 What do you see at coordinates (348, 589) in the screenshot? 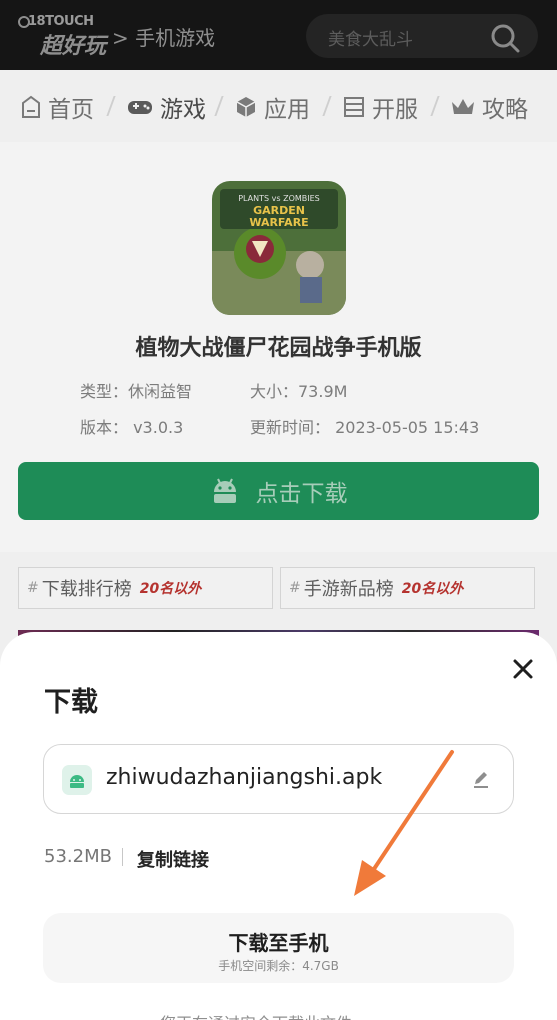
I see `rank-label: 手游新品榜` at bounding box center [348, 589].